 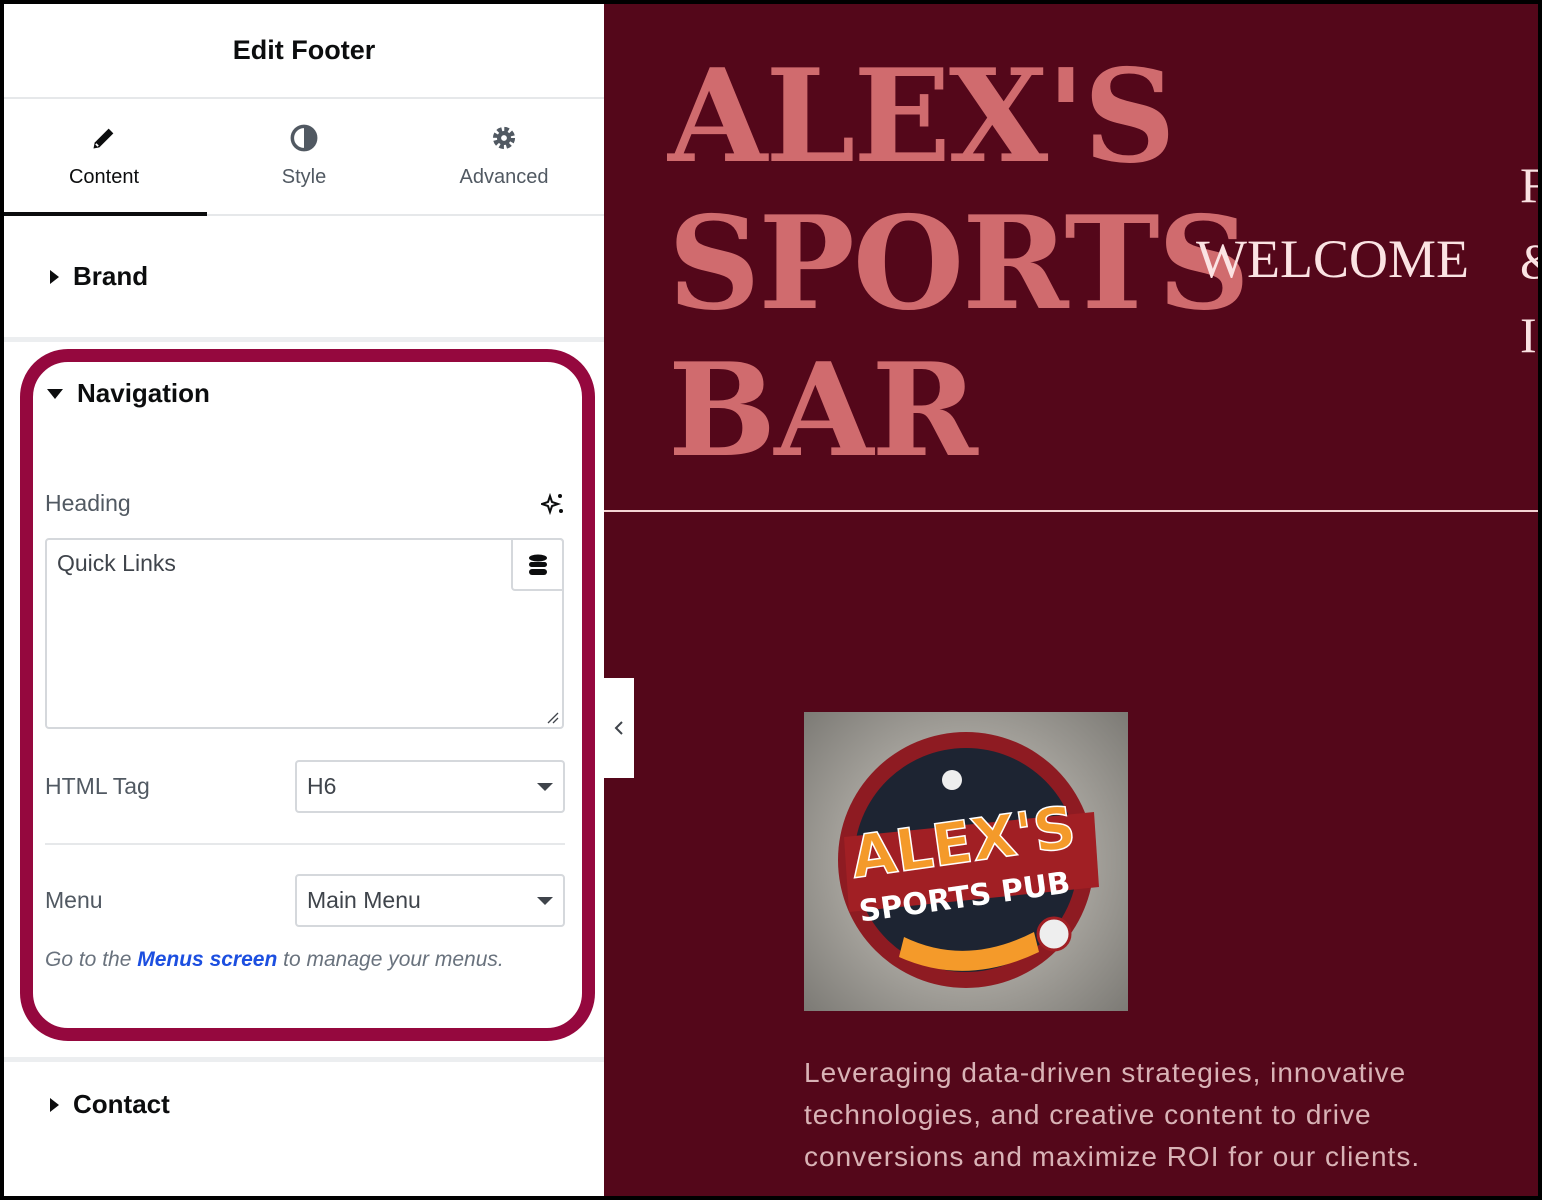 What do you see at coordinates (430, 900) in the screenshot?
I see `menu-select: Main Menu` at bounding box center [430, 900].